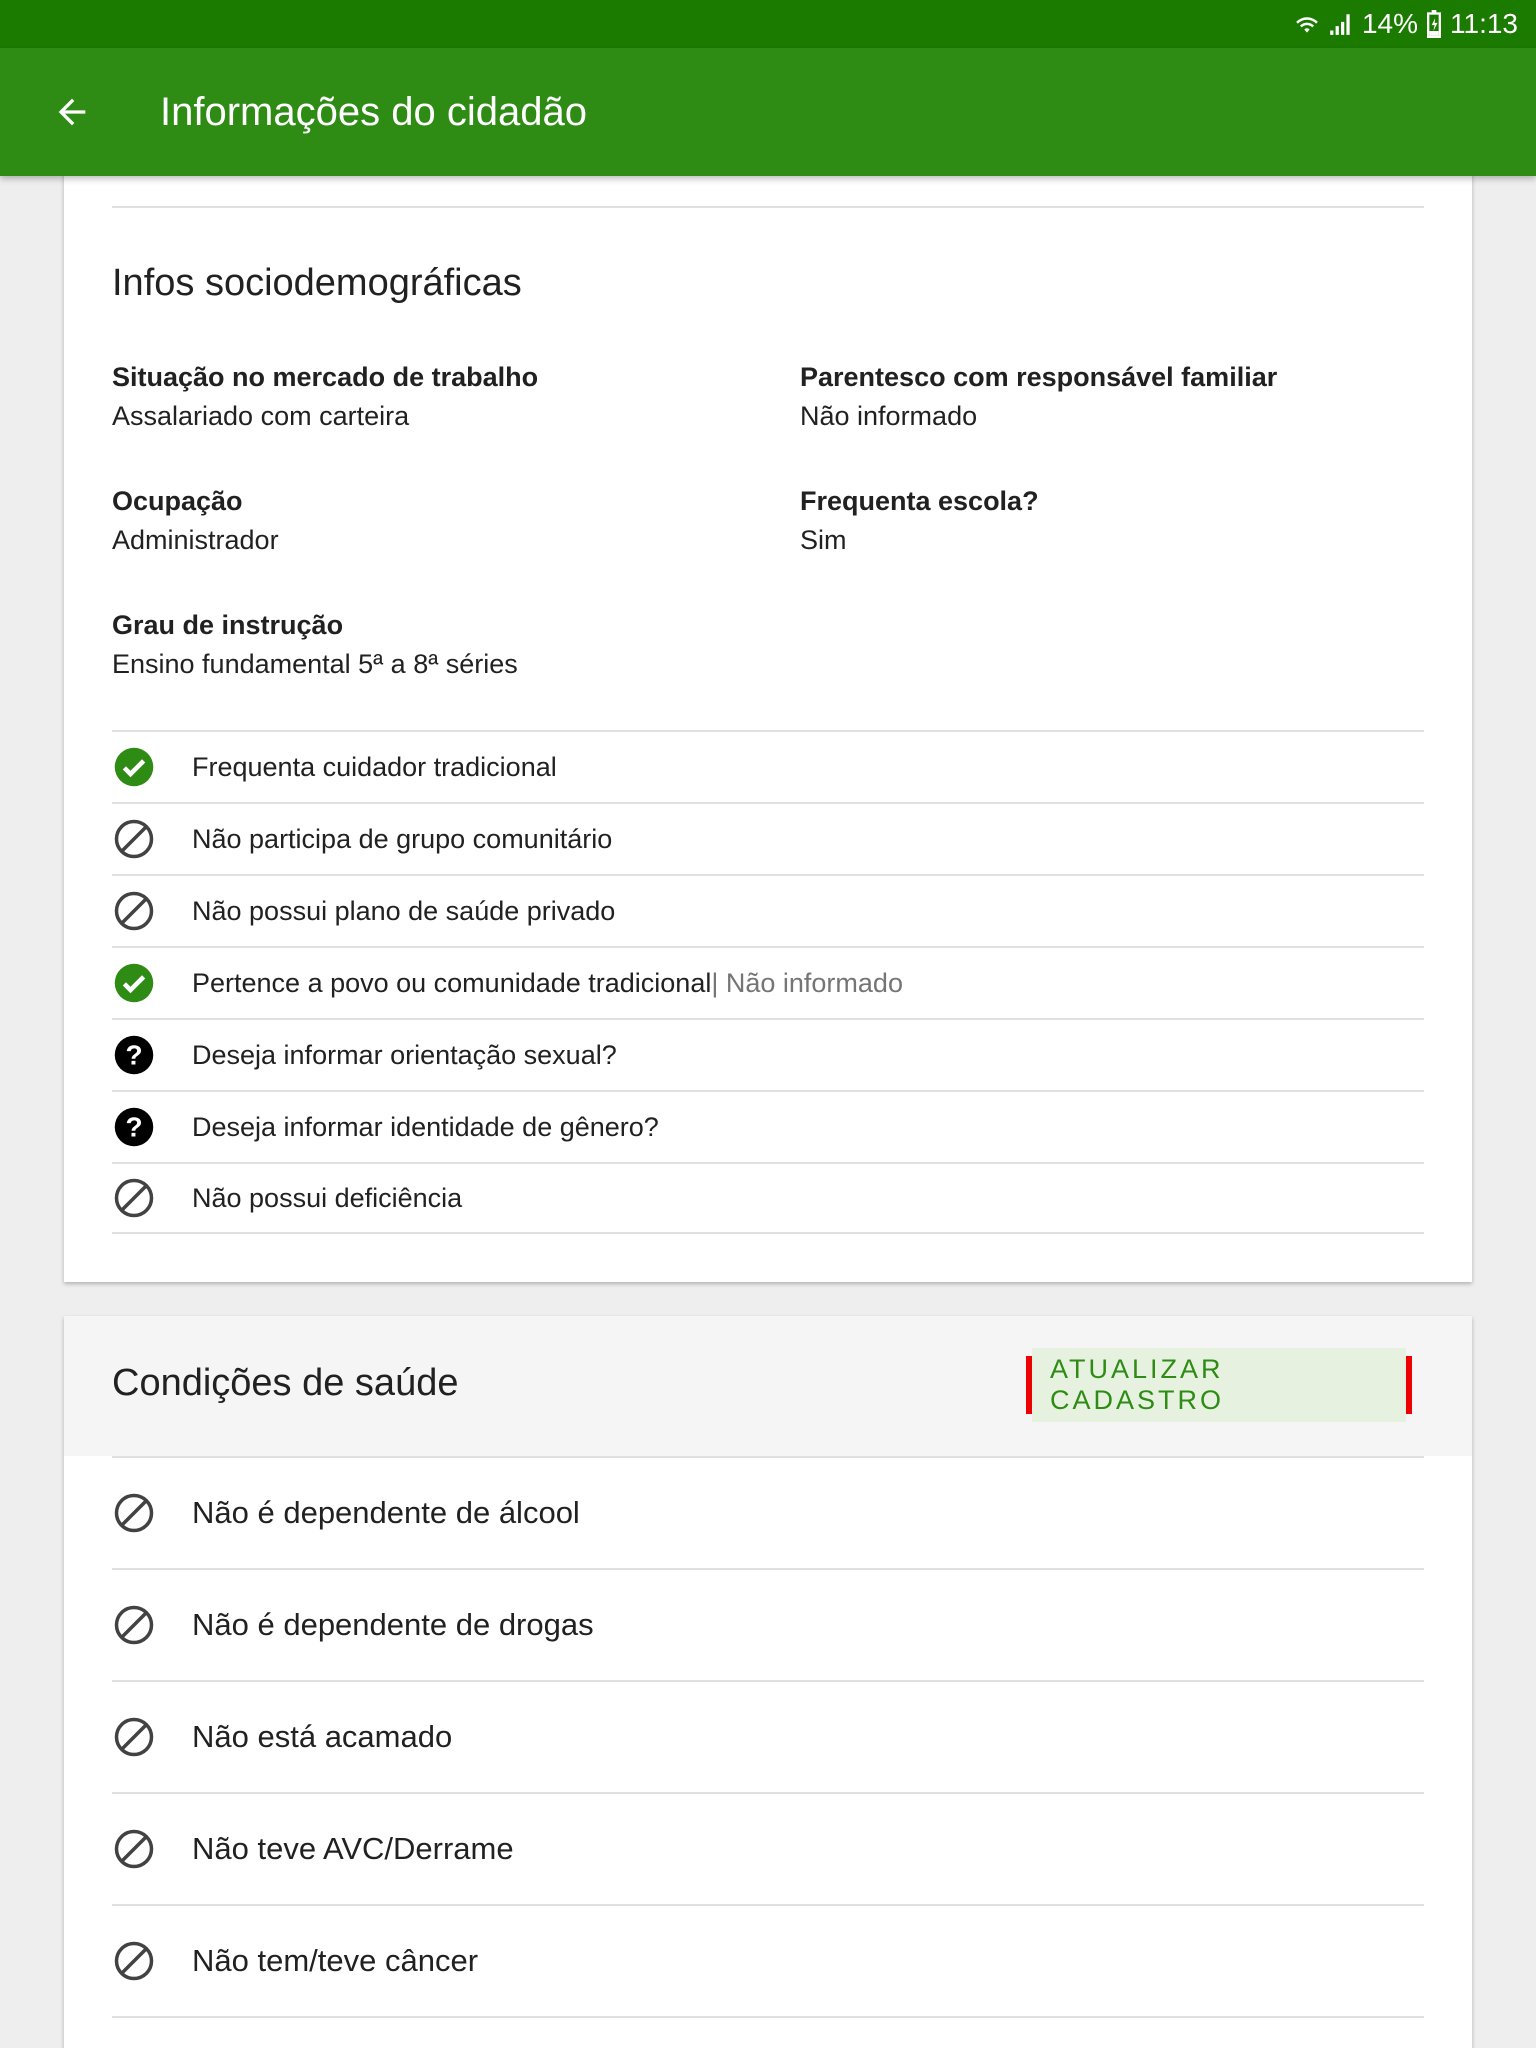  I want to click on status-bar: 14% 11:13, so click(768, 24).